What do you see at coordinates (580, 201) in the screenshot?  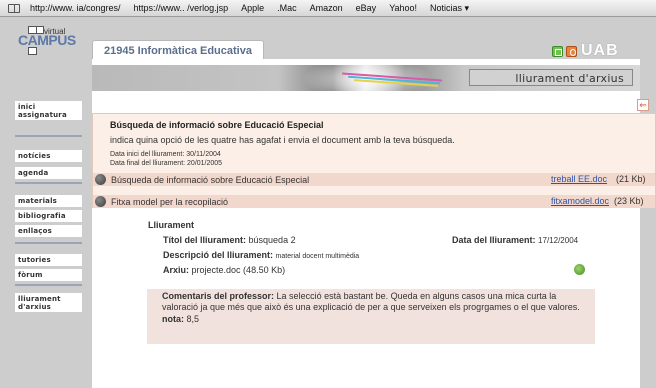 I see `doc-link: fitxamodel.doc` at bounding box center [580, 201].